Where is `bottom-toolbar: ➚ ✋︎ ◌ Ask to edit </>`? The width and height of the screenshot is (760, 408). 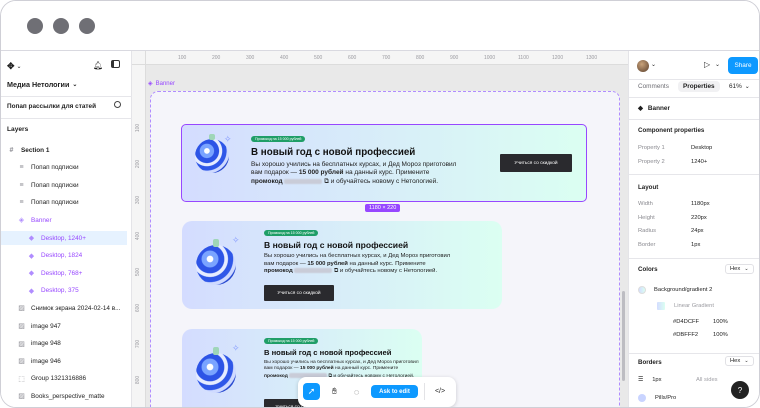 bottom-toolbar: ➚ ✋︎ ◌ Ask to edit </> is located at coordinates (377, 392).